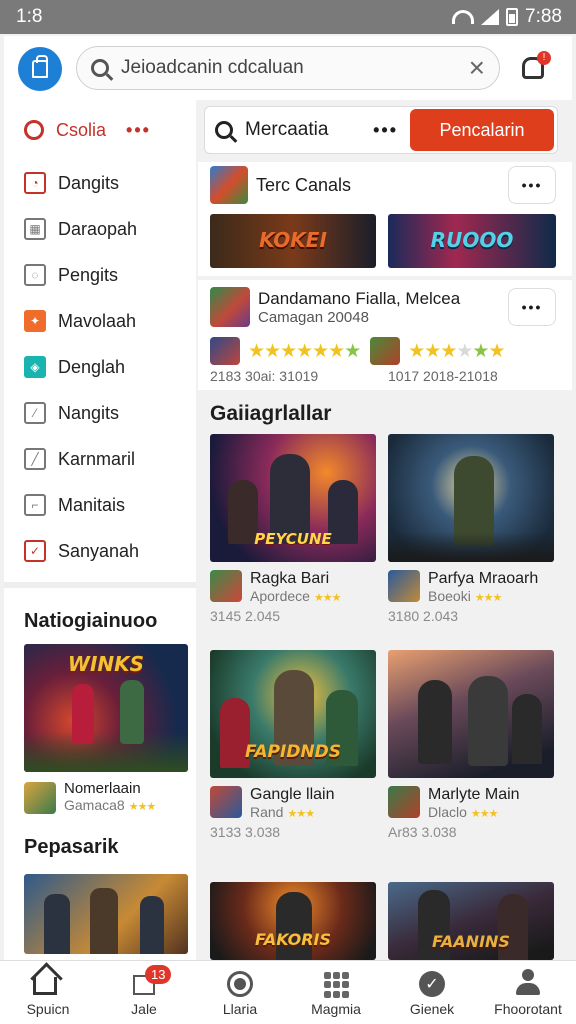 The width and height of the screenshot is (576, 1024). What do you see at coordinates (245, 616) in the screenshot?
I see `game-meta: 3145 2.045` at bounding box center [245, 616].